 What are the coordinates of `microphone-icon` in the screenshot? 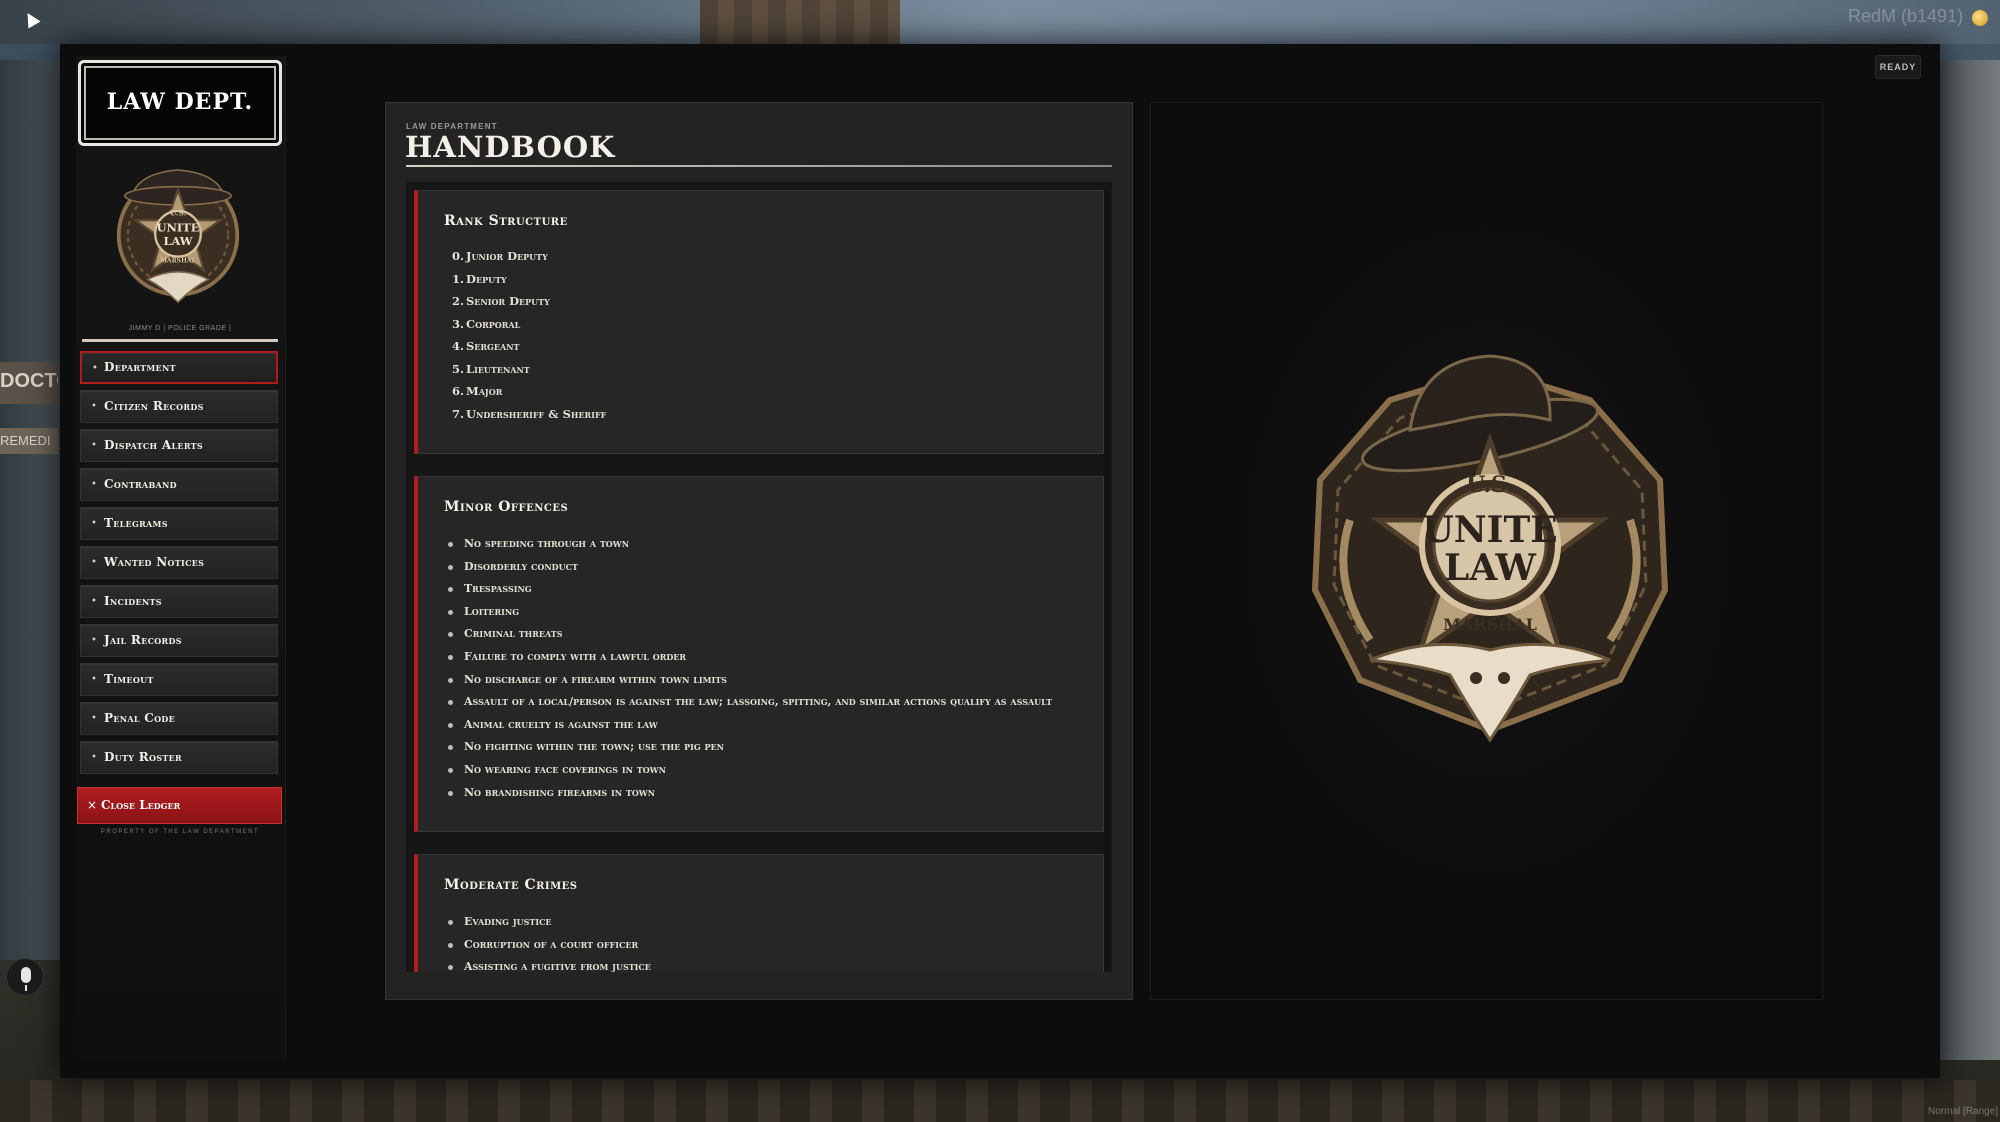 It's located at (26, 979).